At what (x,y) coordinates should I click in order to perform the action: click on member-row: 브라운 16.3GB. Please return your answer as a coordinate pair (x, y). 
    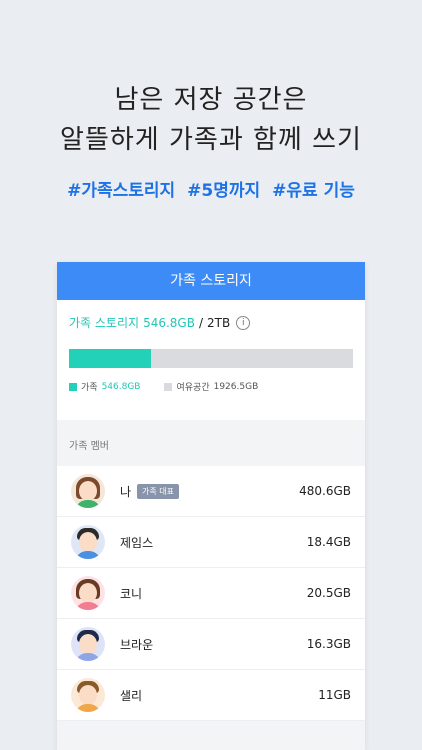
    Looking at the image, I should click on (211, 644).